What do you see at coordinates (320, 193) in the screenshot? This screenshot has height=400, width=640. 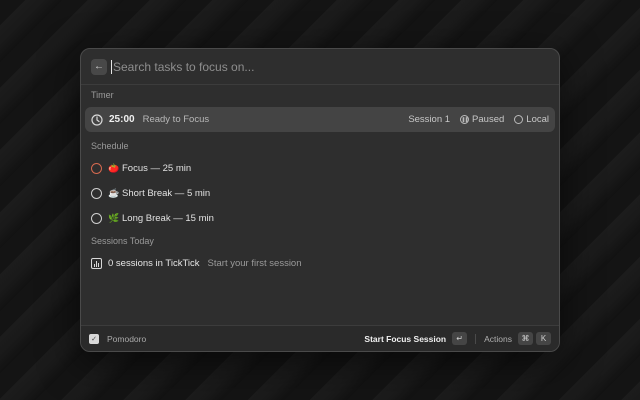 I see `schedule-item-short-break: ☕ Short Break — 5 min` at bounding box center [320, 193].